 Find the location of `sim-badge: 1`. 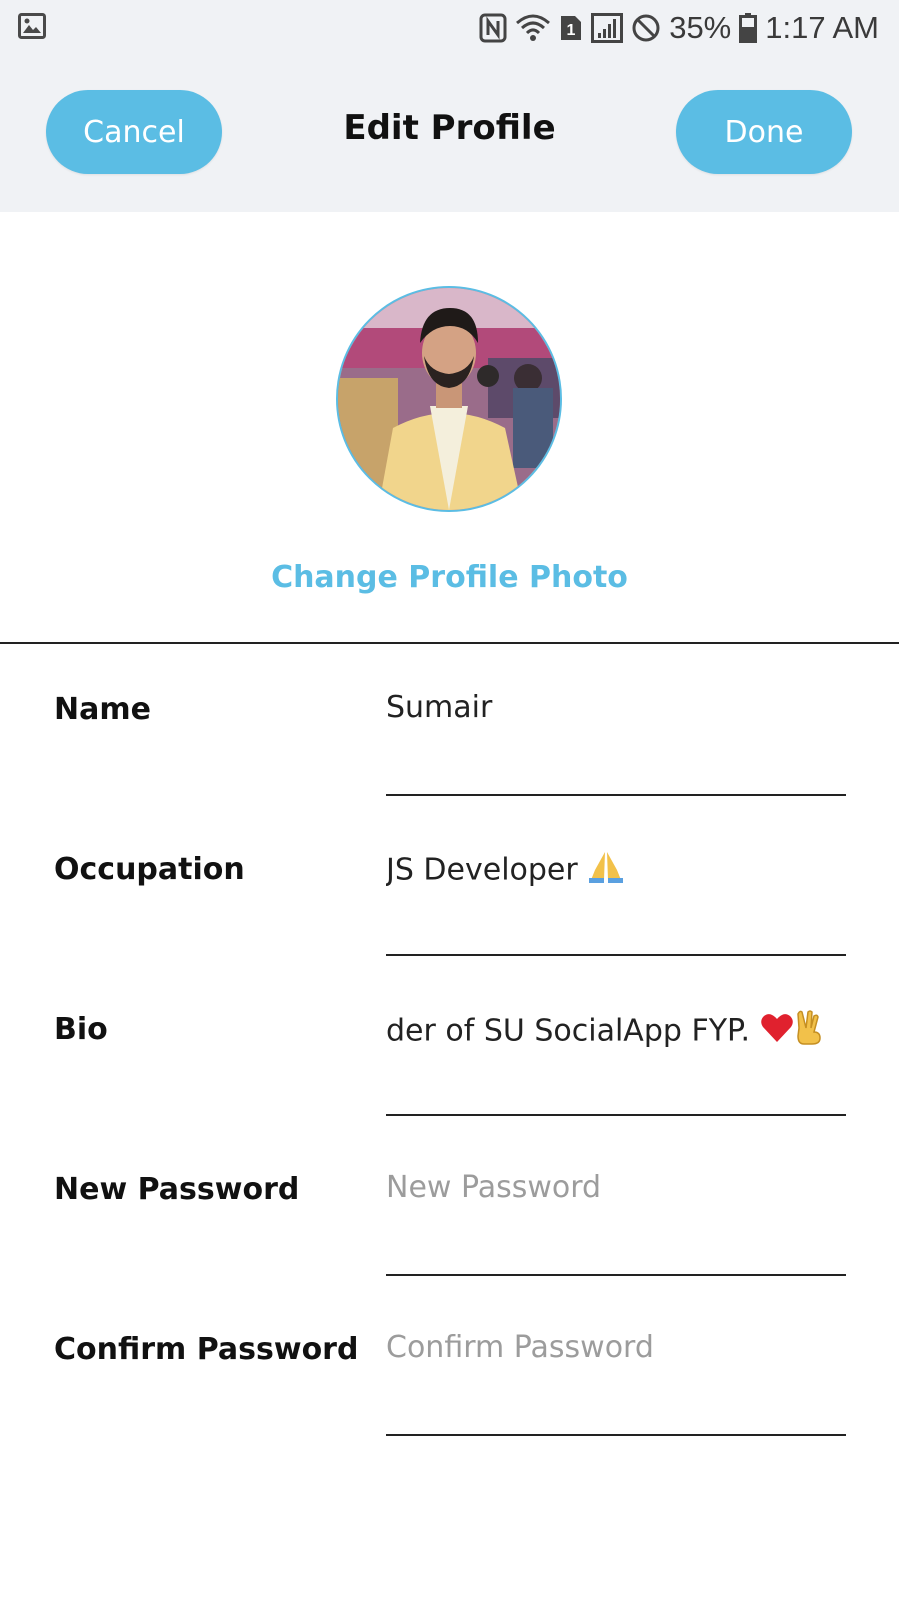

sim-badge: 1 is located at coordinates (571, 30).